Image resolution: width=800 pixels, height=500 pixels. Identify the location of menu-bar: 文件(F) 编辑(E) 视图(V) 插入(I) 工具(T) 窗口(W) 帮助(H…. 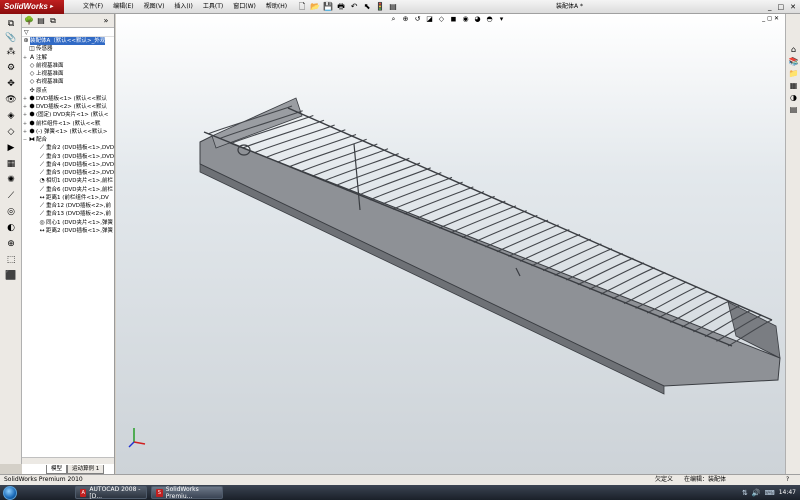
(185, 7).